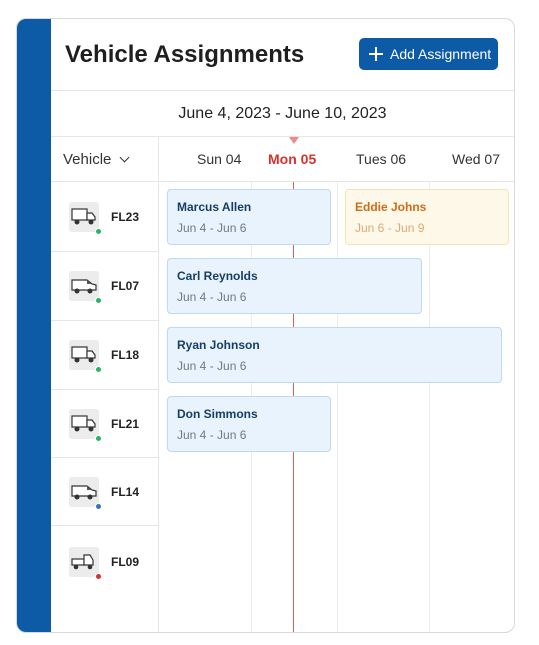  I want to click on vehicle-filter-dropdown: Vehicle, so click(105, 159).